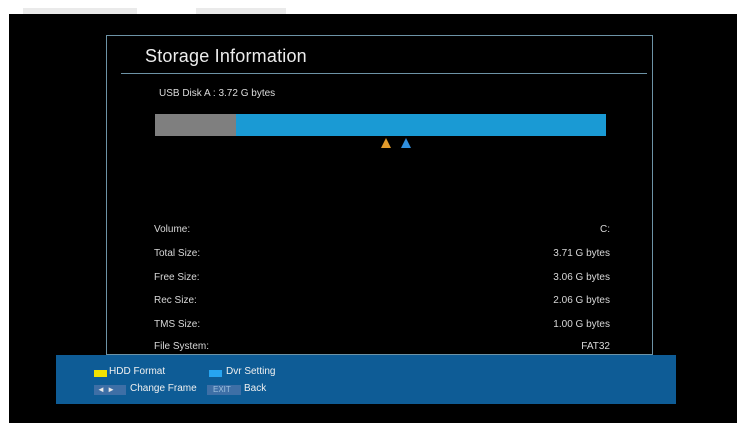  What do you see at coordinates (581, 324) in the screenshot?
I see `info-value: 1.00 G bytes` at bounding box center [581, 324].